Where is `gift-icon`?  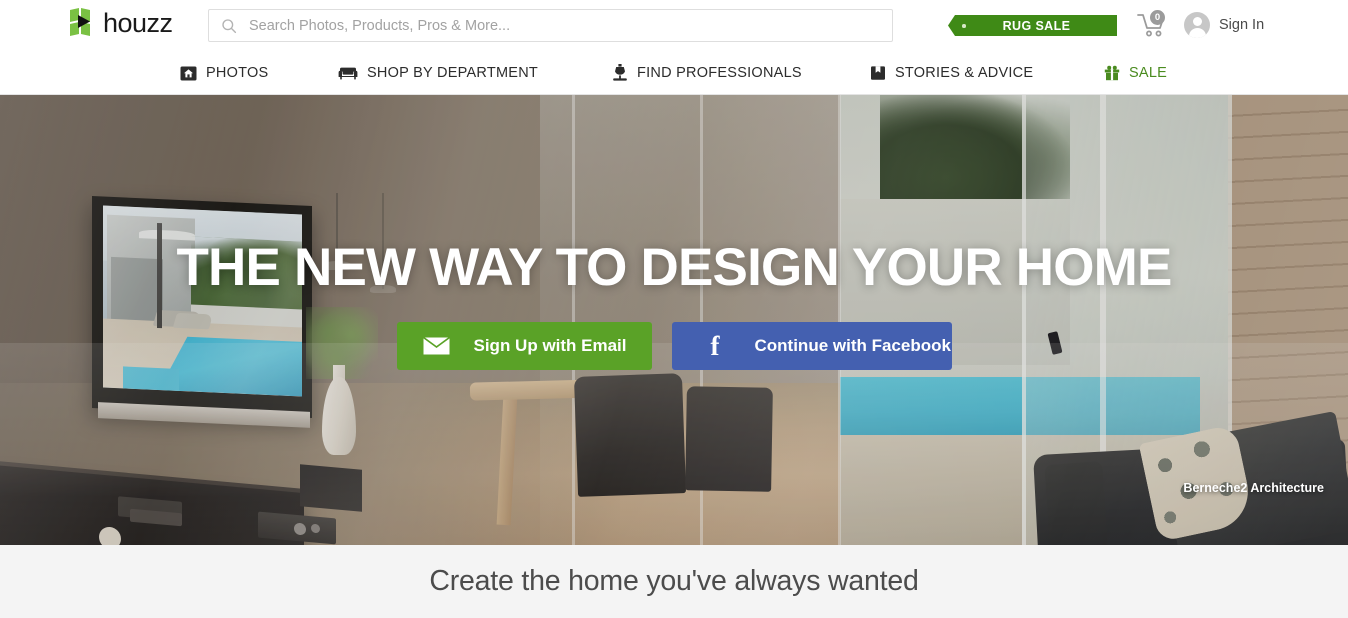
gift-icon is located at coordinates (1112, 72).